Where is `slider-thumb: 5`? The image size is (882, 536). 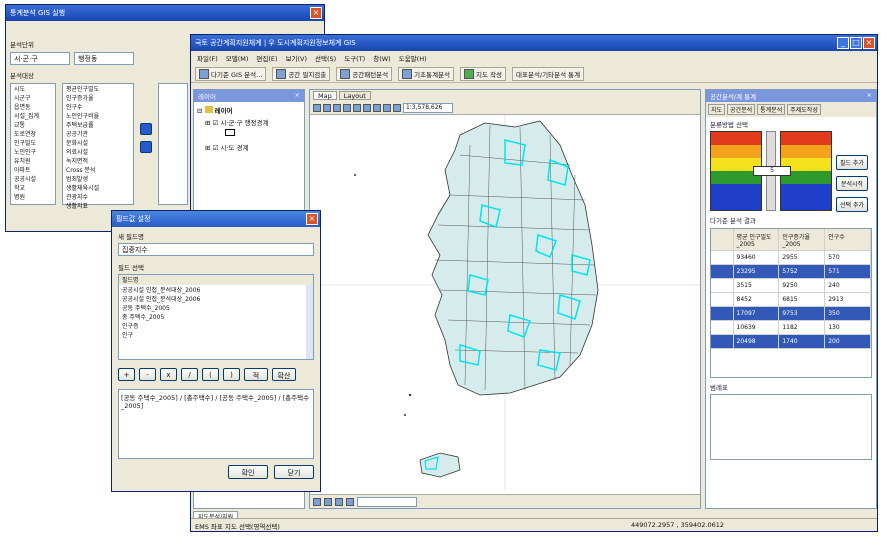 slider-thumb: 5 is located at coordinates (772, 171).